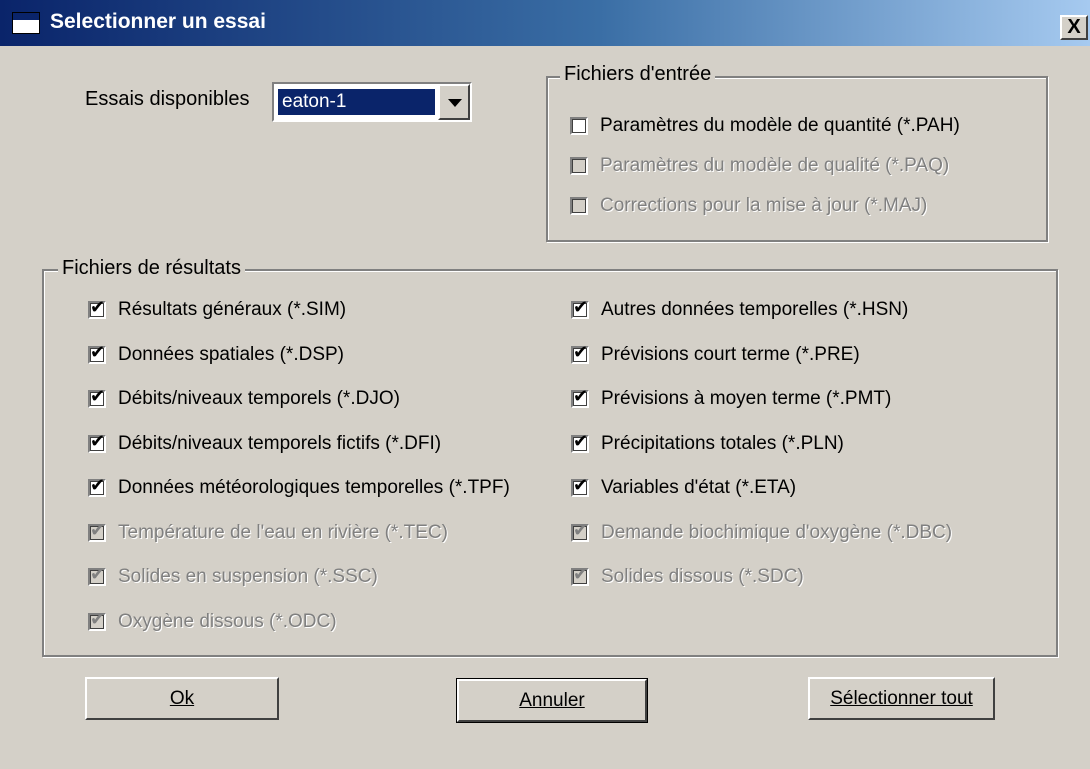 This screenshot has height=769, width=1090. What do you see at coordinates (158, 21) in the screenshot?
I see `window-title: Selectionner un essai` at bounding box center [158, 21].